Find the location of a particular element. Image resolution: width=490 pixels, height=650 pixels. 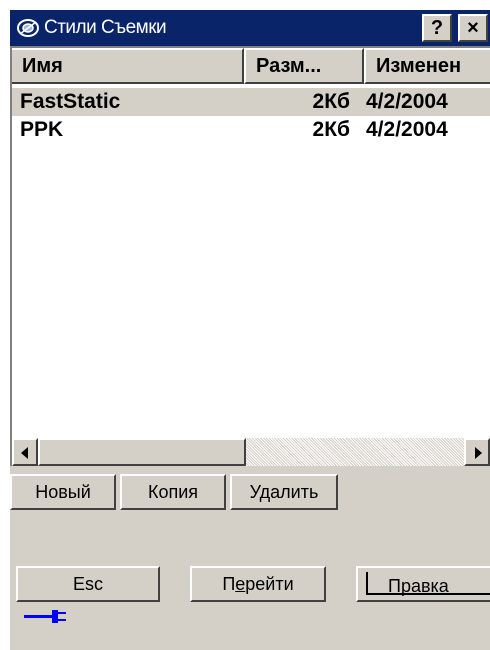

list-item: PPK 2Кб 4/2/2004 is located at coordinates (251, 130).